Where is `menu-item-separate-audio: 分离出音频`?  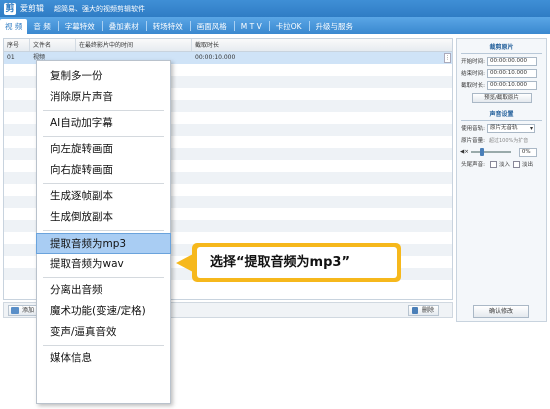
menu-item-separate-audio: 分离出音频 is located at coordinates (103, 290).